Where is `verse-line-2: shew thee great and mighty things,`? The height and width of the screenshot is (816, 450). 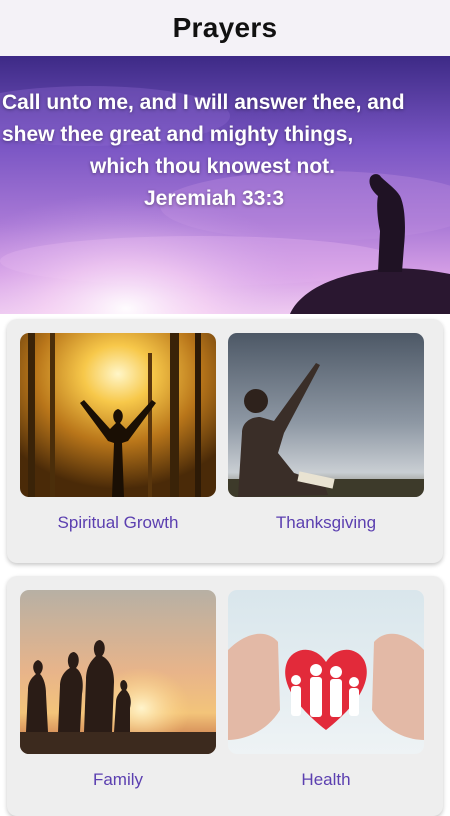
verse-line-2: shew thee great and mighty things, is located at coordinates (178, 134).